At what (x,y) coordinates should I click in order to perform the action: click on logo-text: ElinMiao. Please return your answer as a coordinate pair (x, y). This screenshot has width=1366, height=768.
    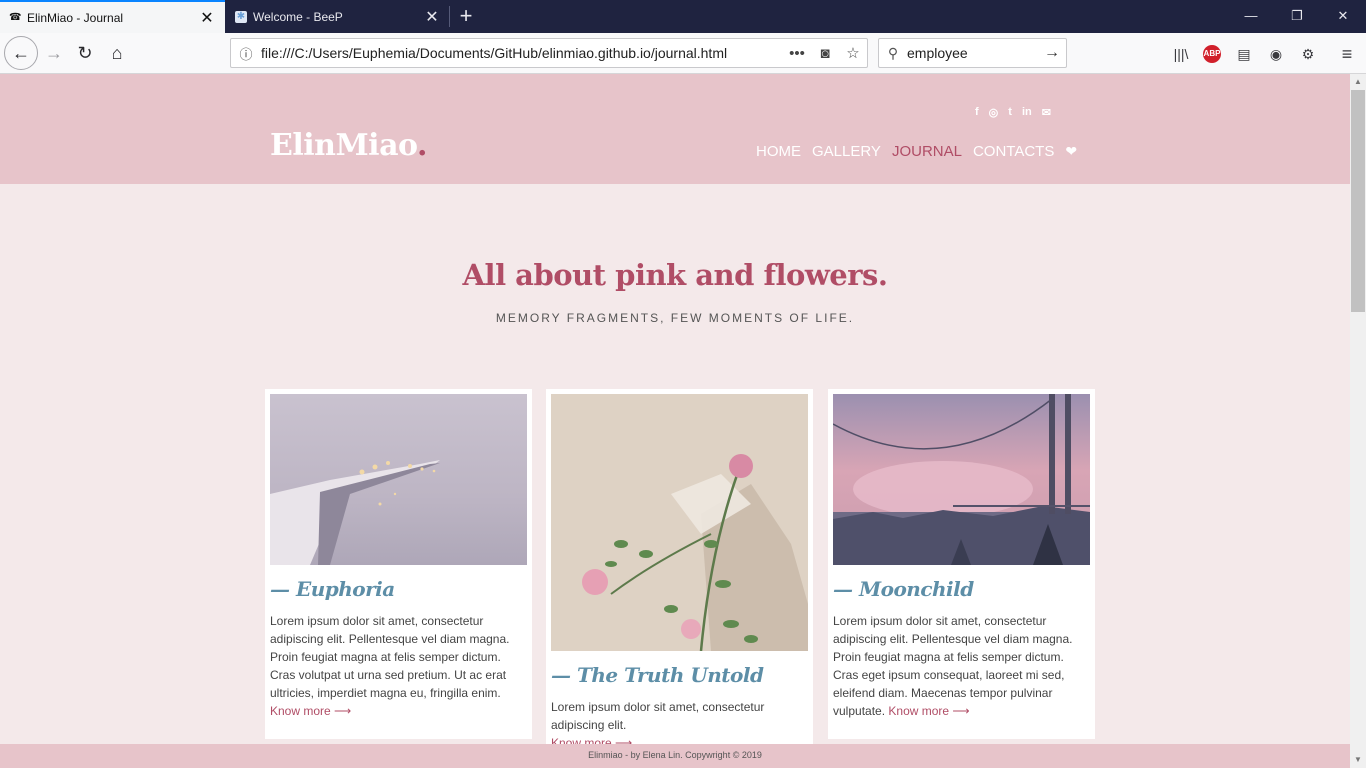
    Looking at the image, I should click on (344, 145).